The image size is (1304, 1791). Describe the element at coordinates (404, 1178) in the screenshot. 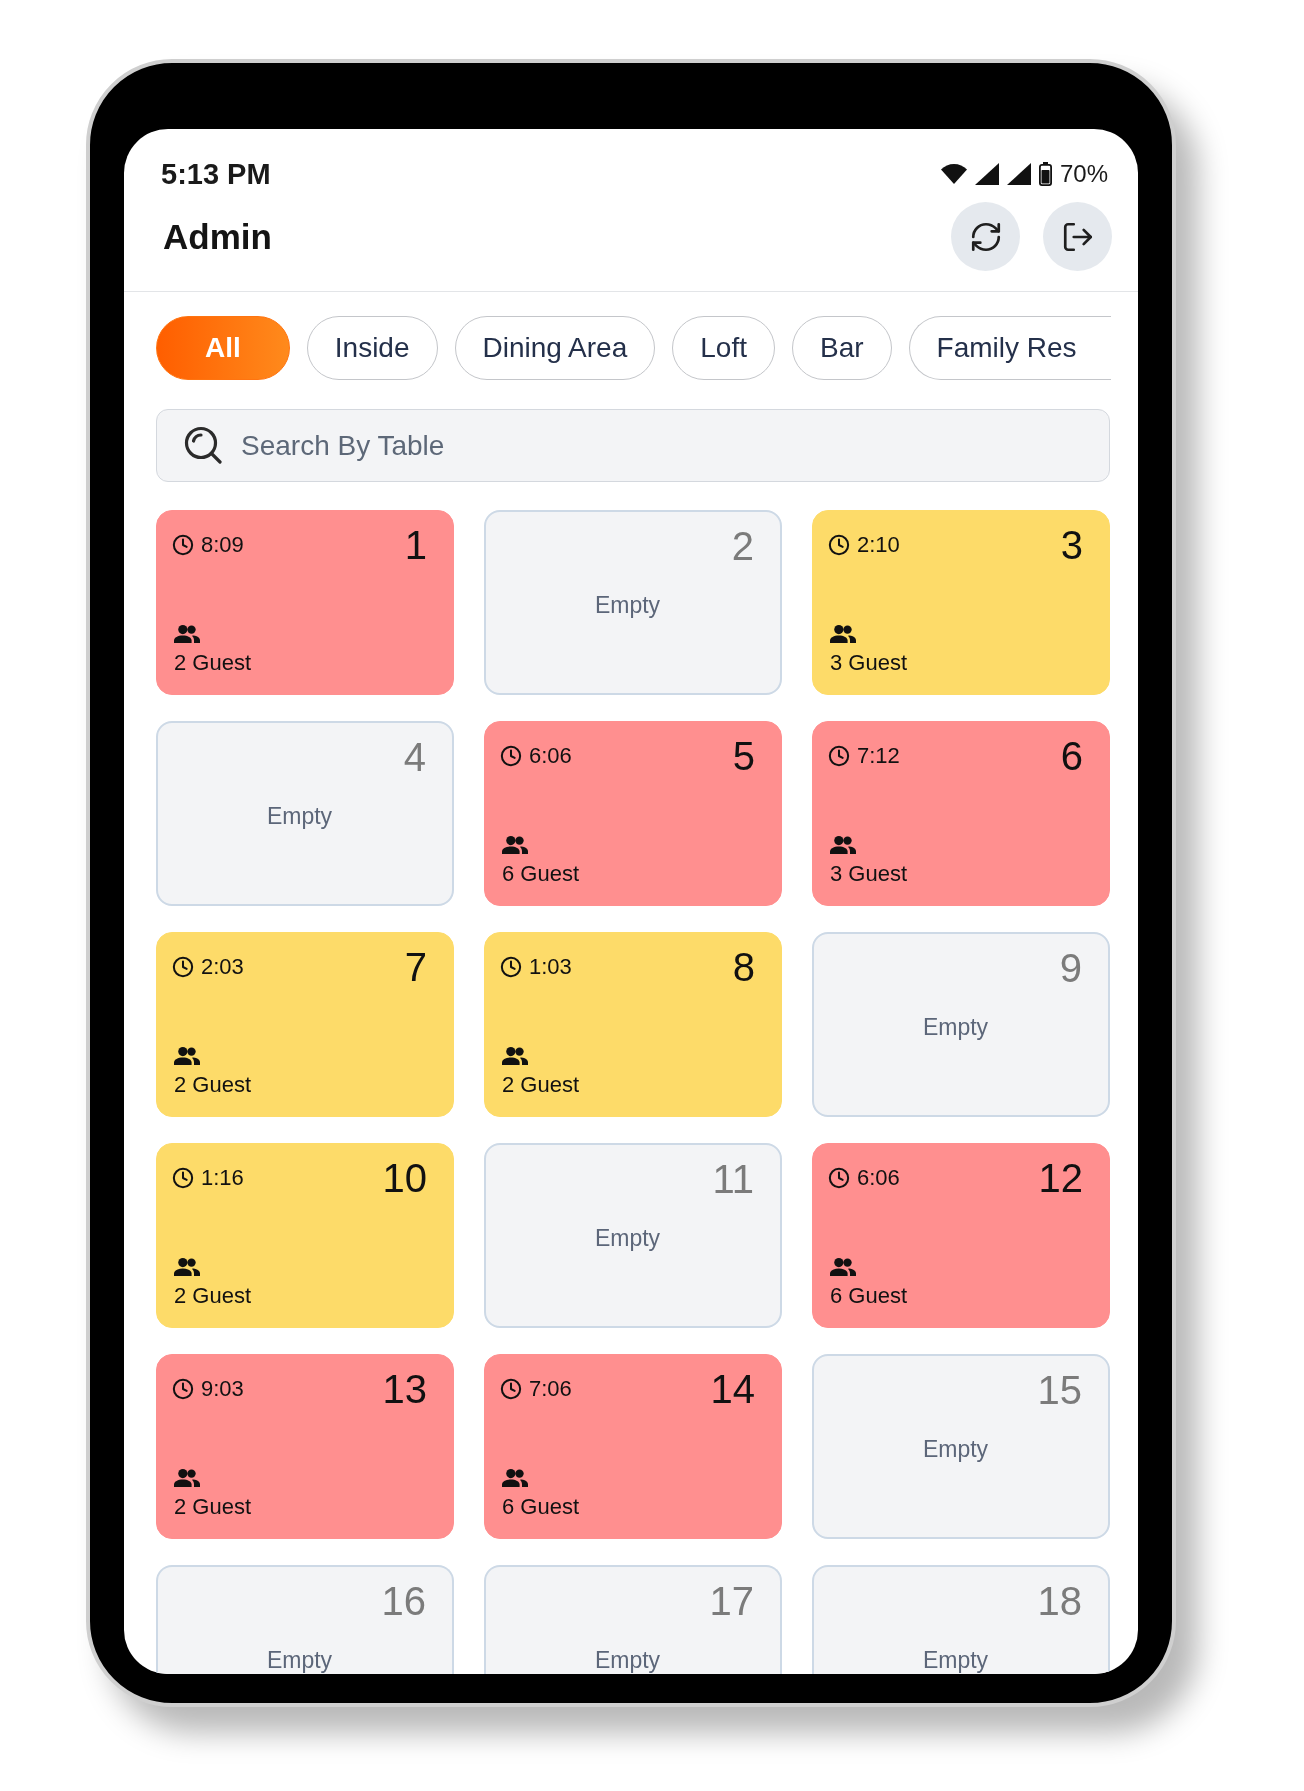

I see `table-number: 10` at that location.